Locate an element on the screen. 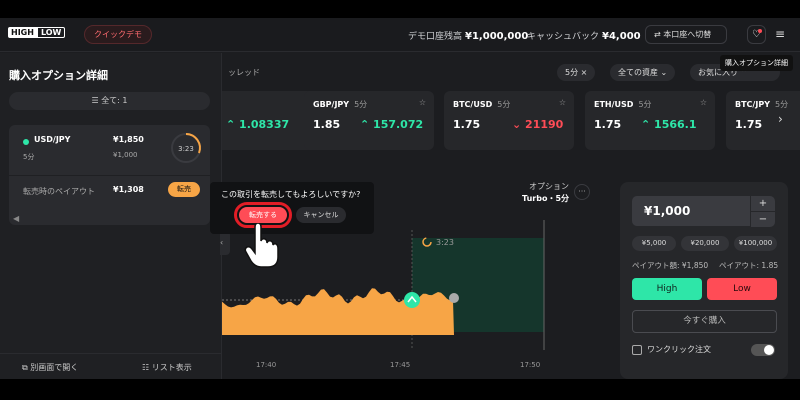  asset-symbol: BTC/JPY is located at coordinates (752, 104).